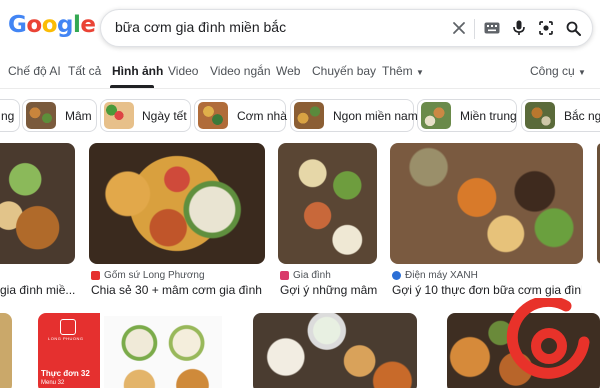 This screenshot has width=600, height=388. I want to click on result-source: Gia đình, so click(305, 275).